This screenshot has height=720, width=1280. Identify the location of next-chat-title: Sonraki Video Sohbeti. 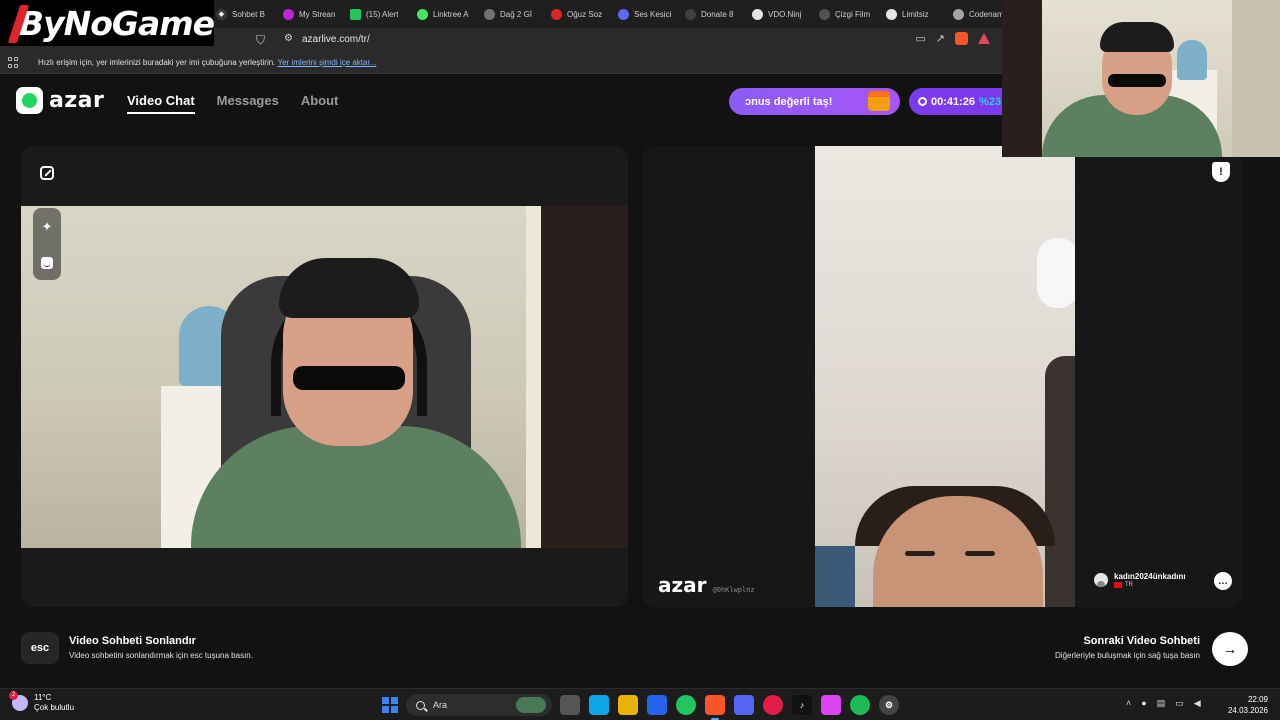
(1141, 641).